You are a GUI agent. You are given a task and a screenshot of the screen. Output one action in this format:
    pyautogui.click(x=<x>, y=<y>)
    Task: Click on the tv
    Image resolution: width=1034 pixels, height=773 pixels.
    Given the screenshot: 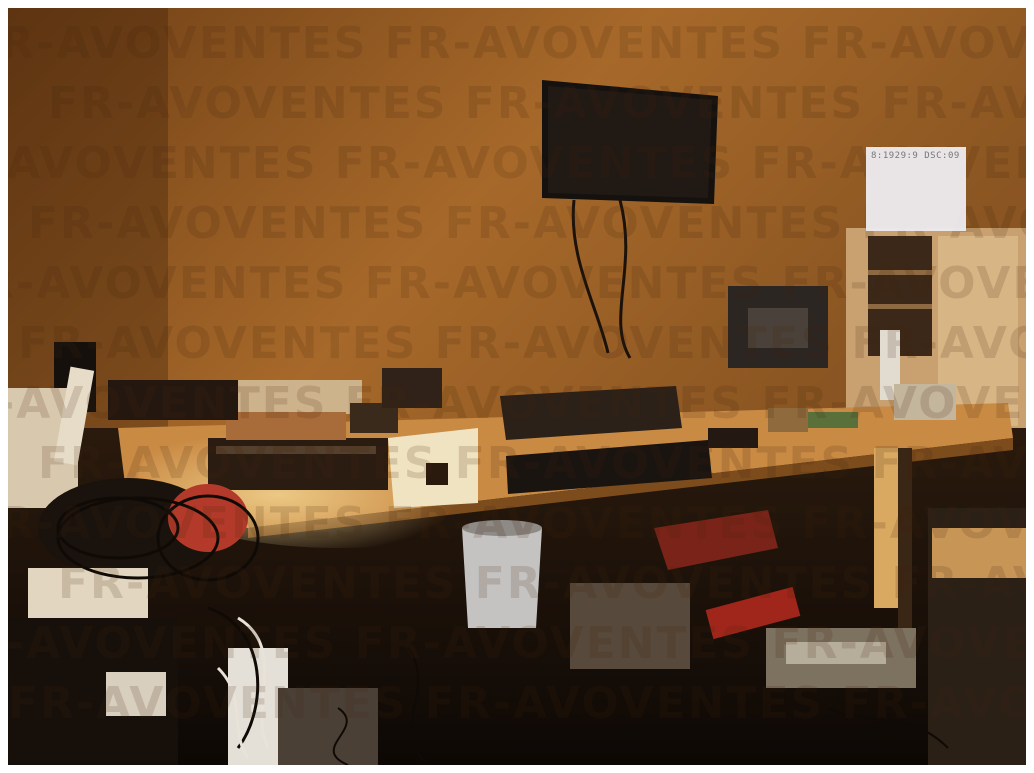 What is the action you would take?
    pyautogui.click(x=630, y=142)
    